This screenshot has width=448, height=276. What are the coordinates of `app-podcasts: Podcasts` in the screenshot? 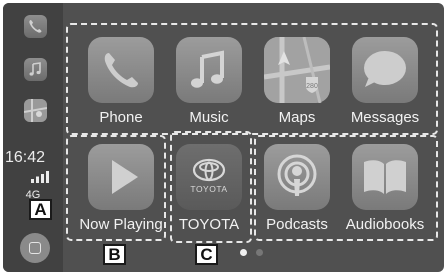 It's located at (297, 188).